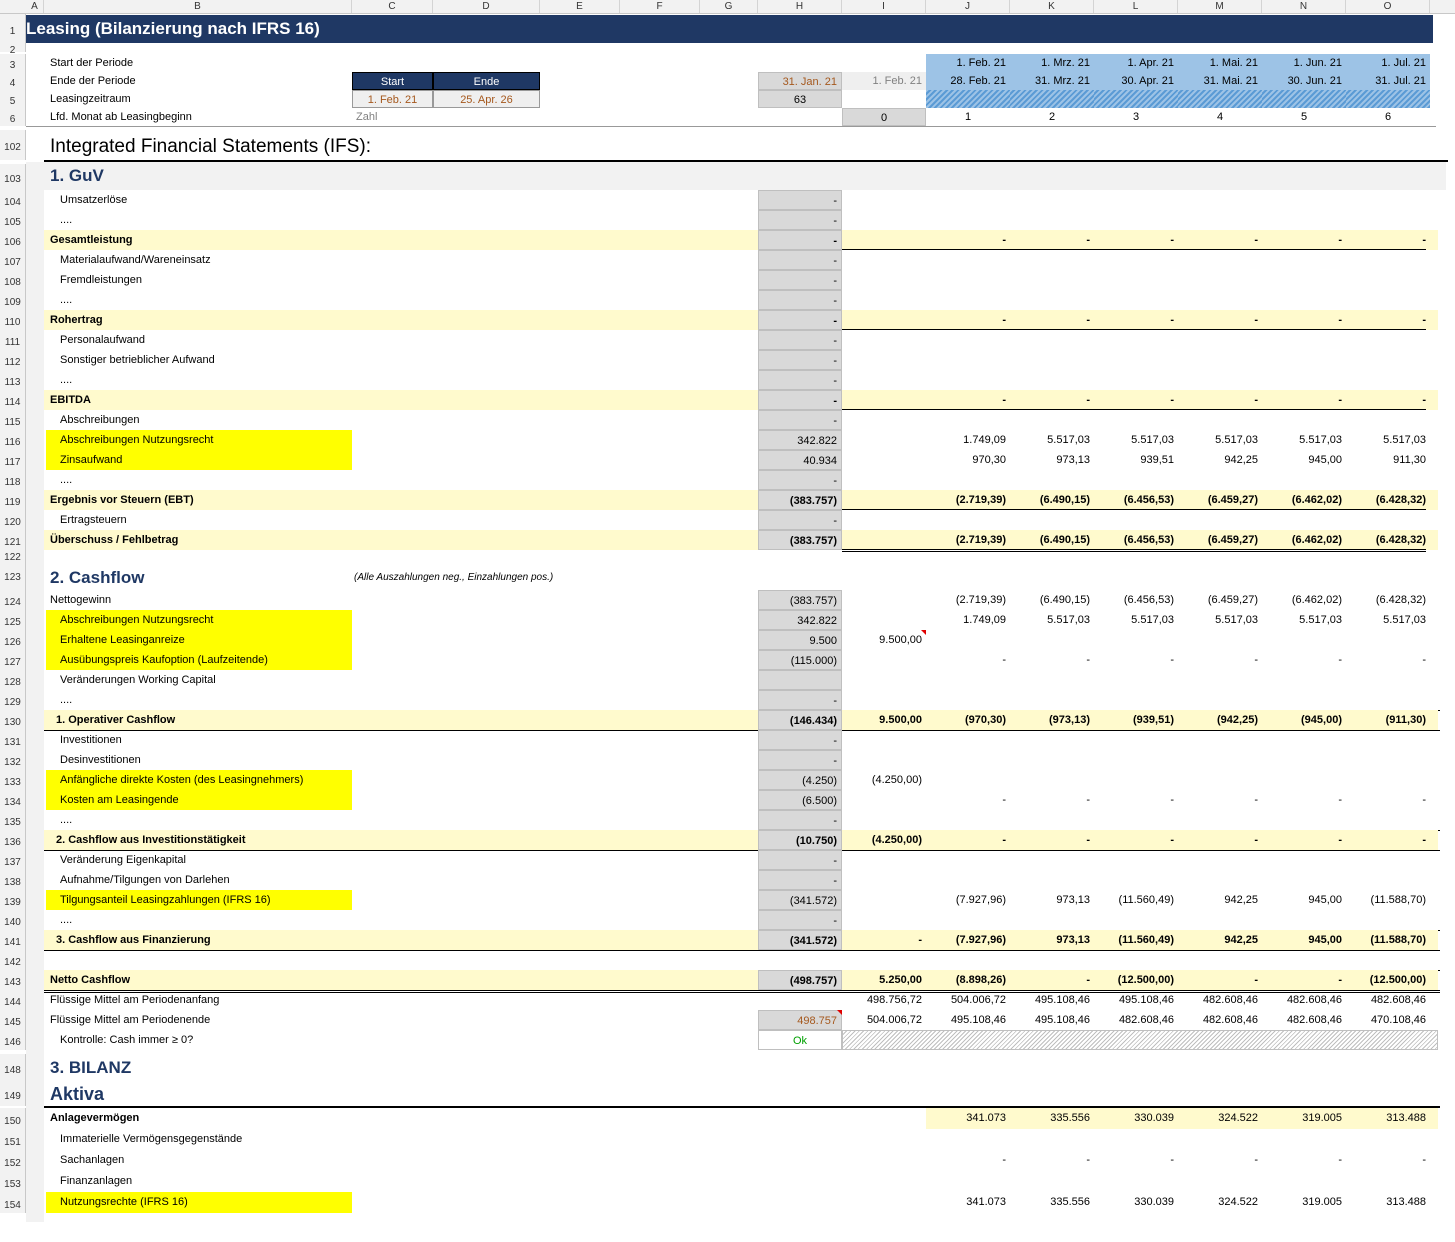  I want to click on column-header-m: M, so click(1220, 6).